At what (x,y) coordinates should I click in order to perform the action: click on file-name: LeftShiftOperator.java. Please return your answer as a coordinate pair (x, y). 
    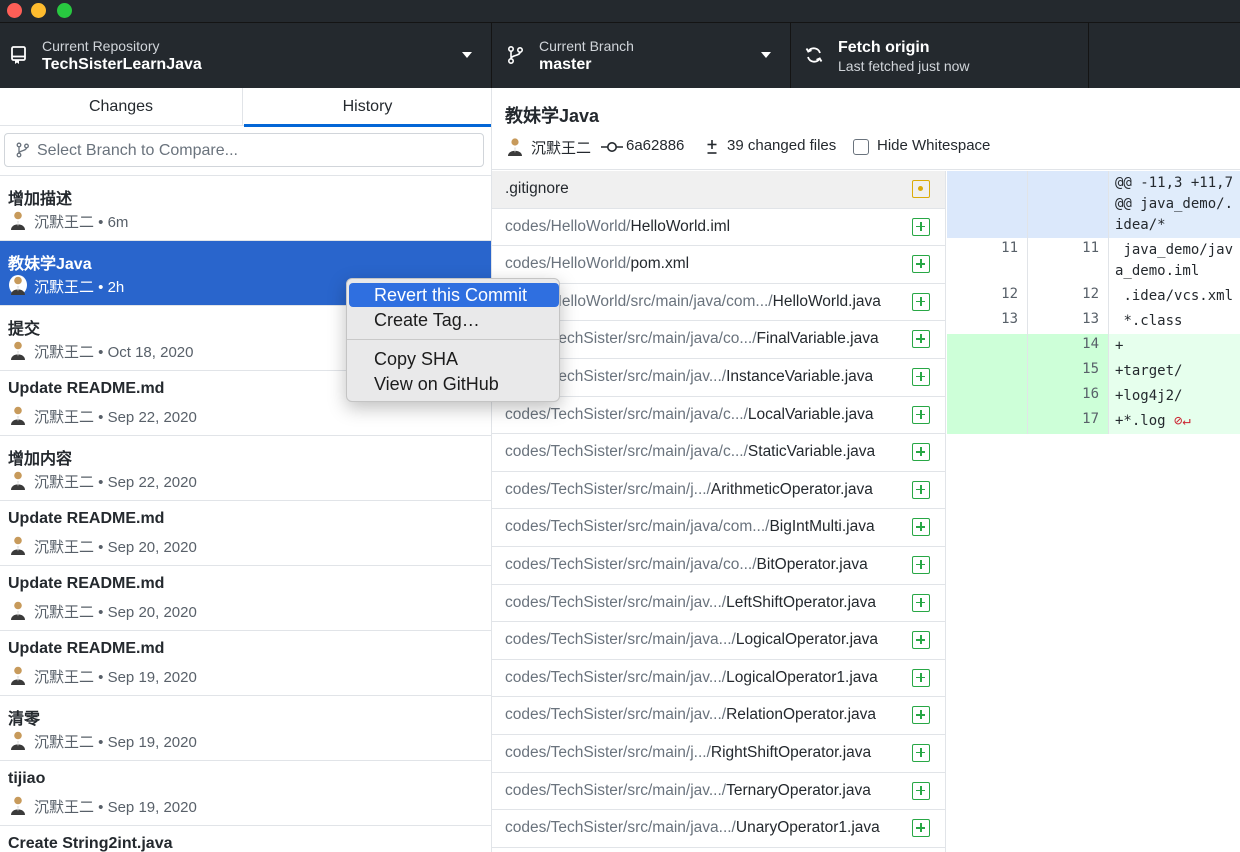
    Looking at the image, I should click on (801, 602).